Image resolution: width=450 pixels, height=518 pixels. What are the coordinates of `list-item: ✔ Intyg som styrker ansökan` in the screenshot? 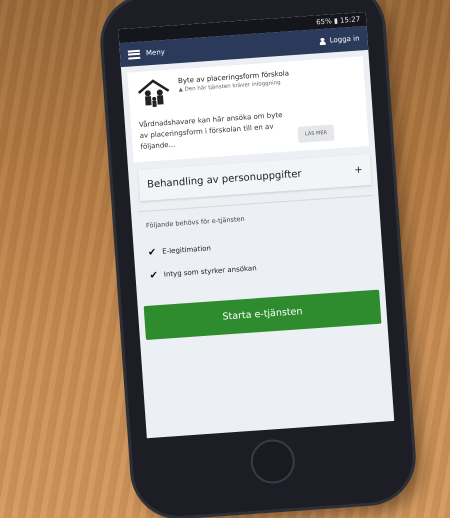 It's located at (259, 268).